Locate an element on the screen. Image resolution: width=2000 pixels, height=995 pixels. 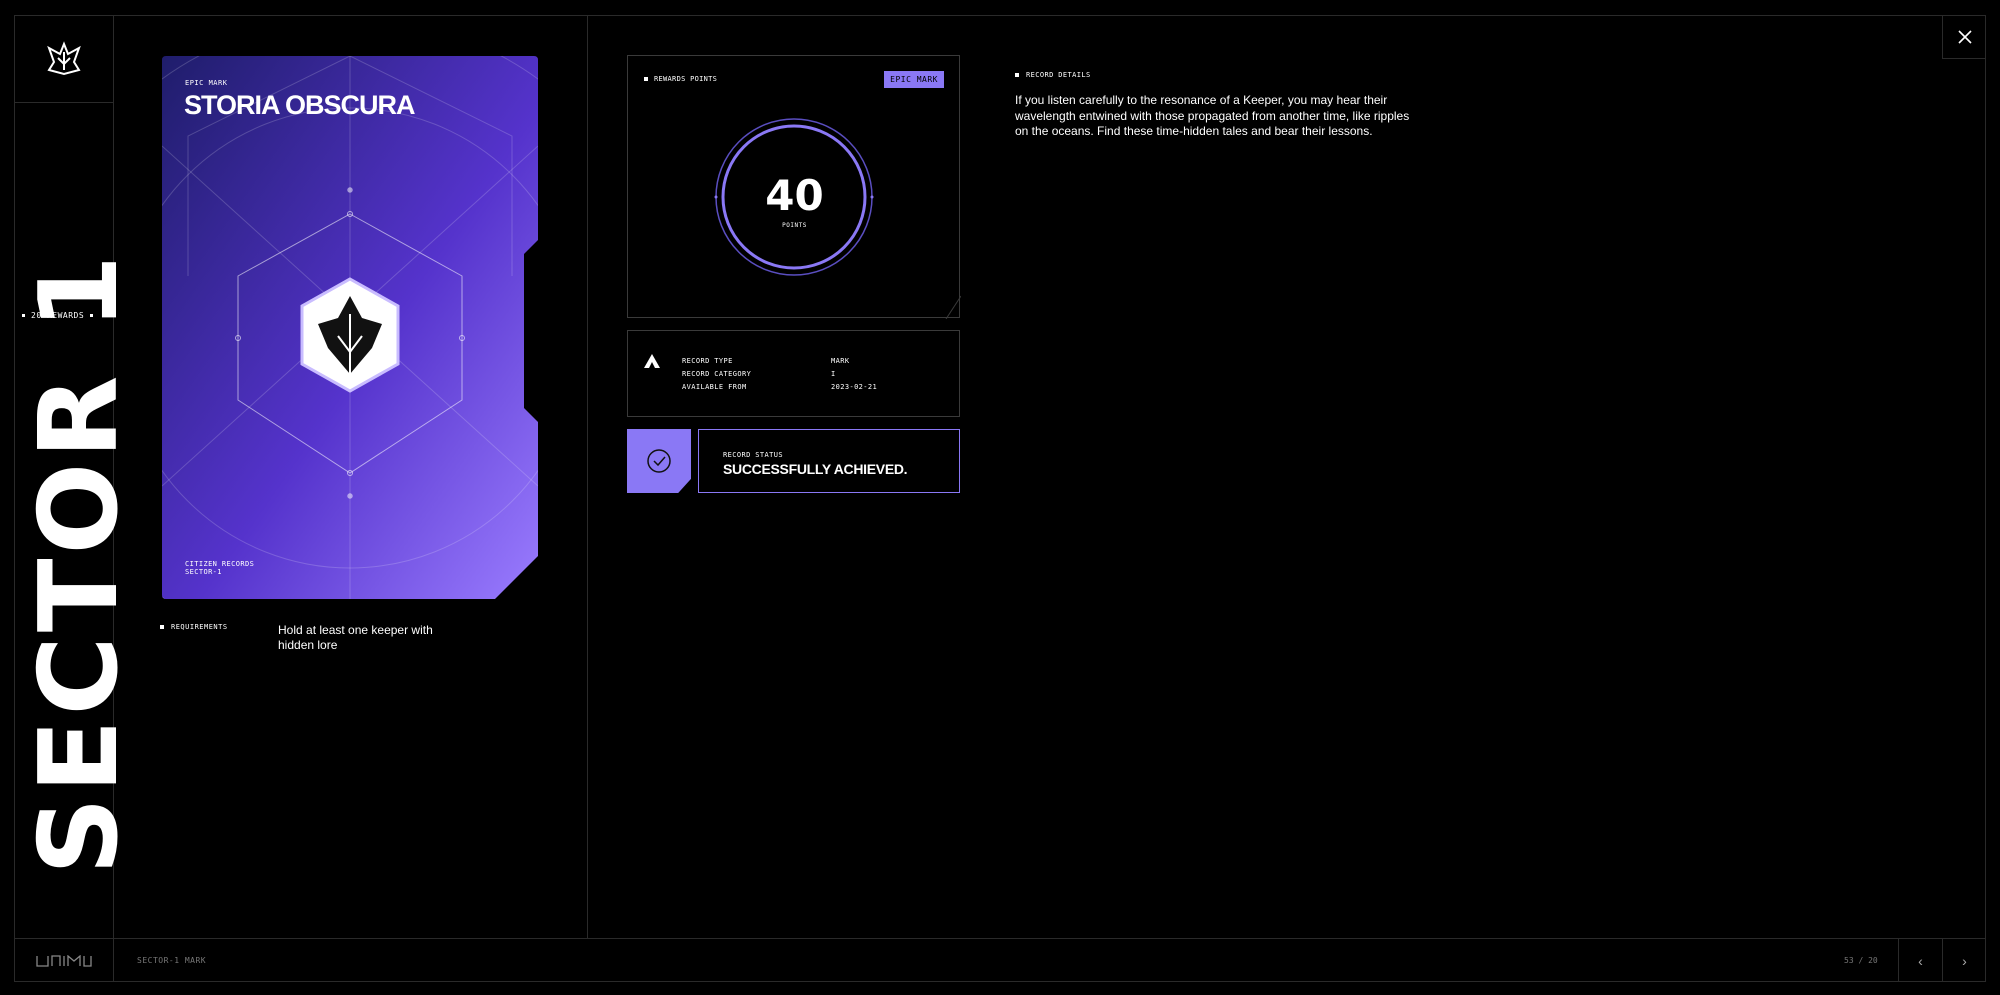
svg-text: SECTOR 1 is located at coordinates (77, 563).